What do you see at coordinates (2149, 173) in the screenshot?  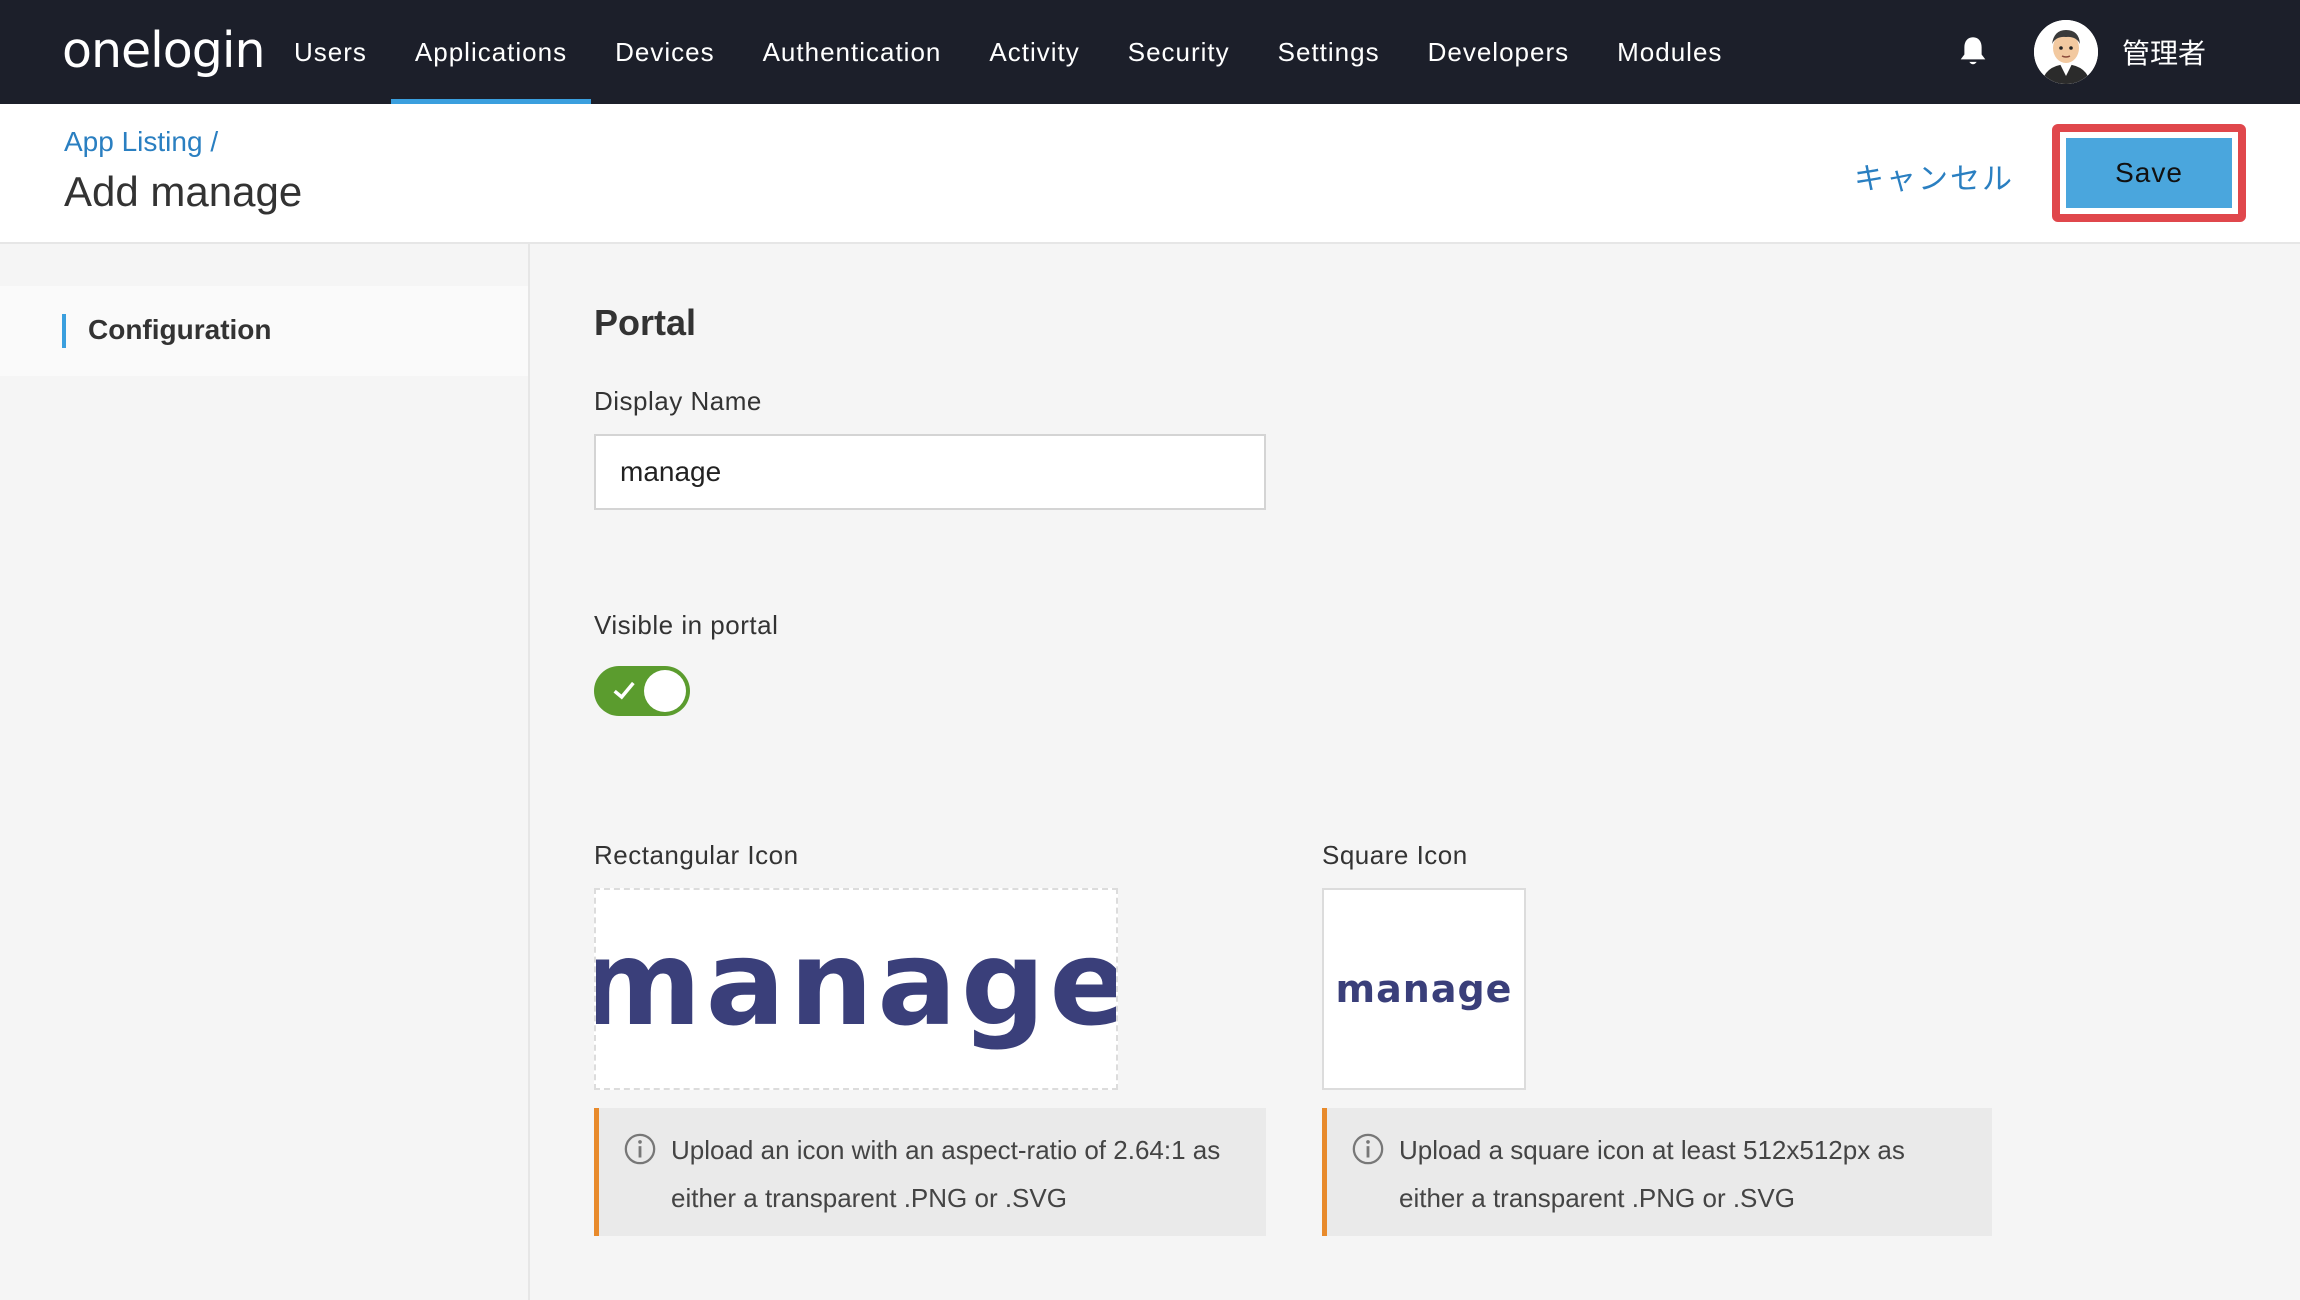 I see `save-button: Save` at bounding box center [2149, 173].